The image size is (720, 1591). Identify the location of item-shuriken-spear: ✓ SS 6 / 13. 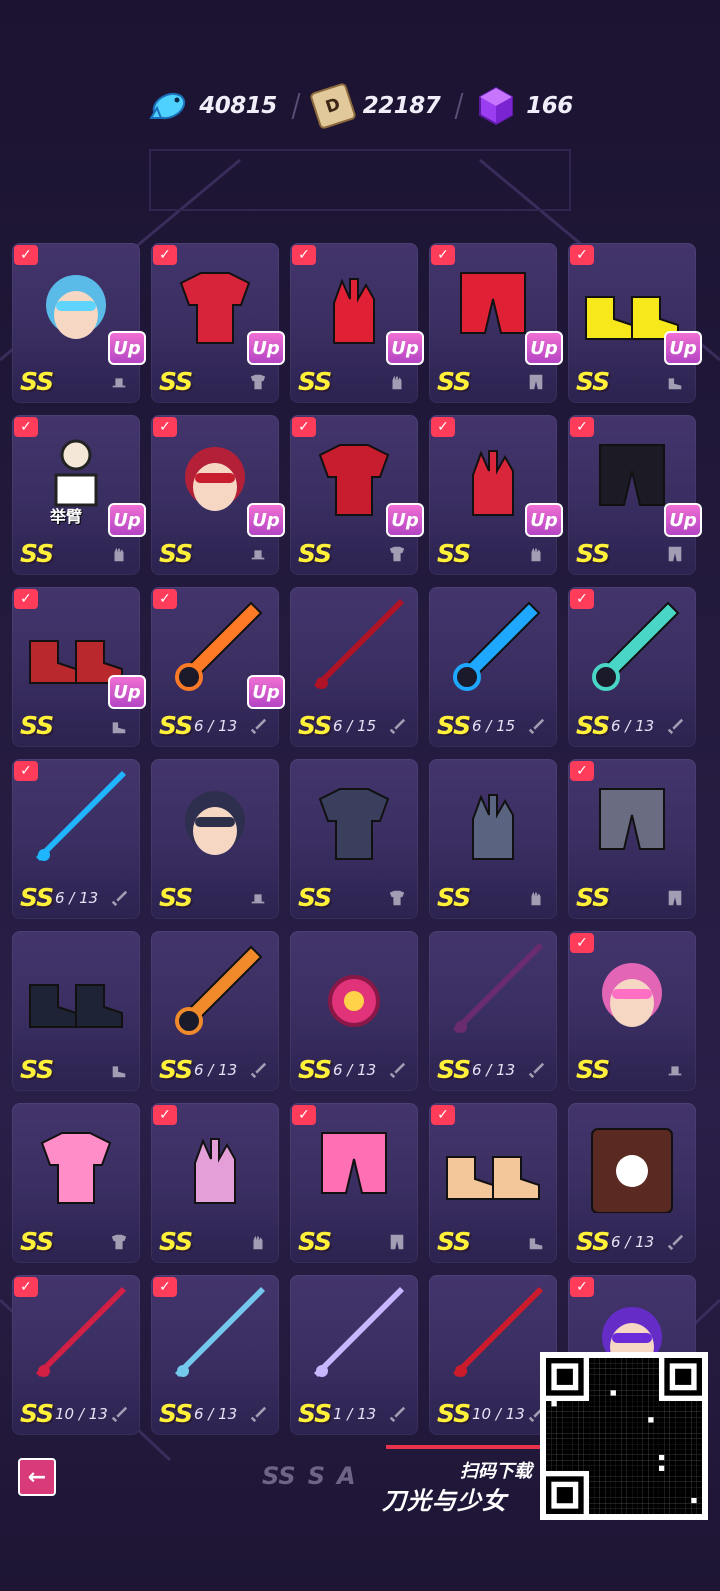
(76, 839).